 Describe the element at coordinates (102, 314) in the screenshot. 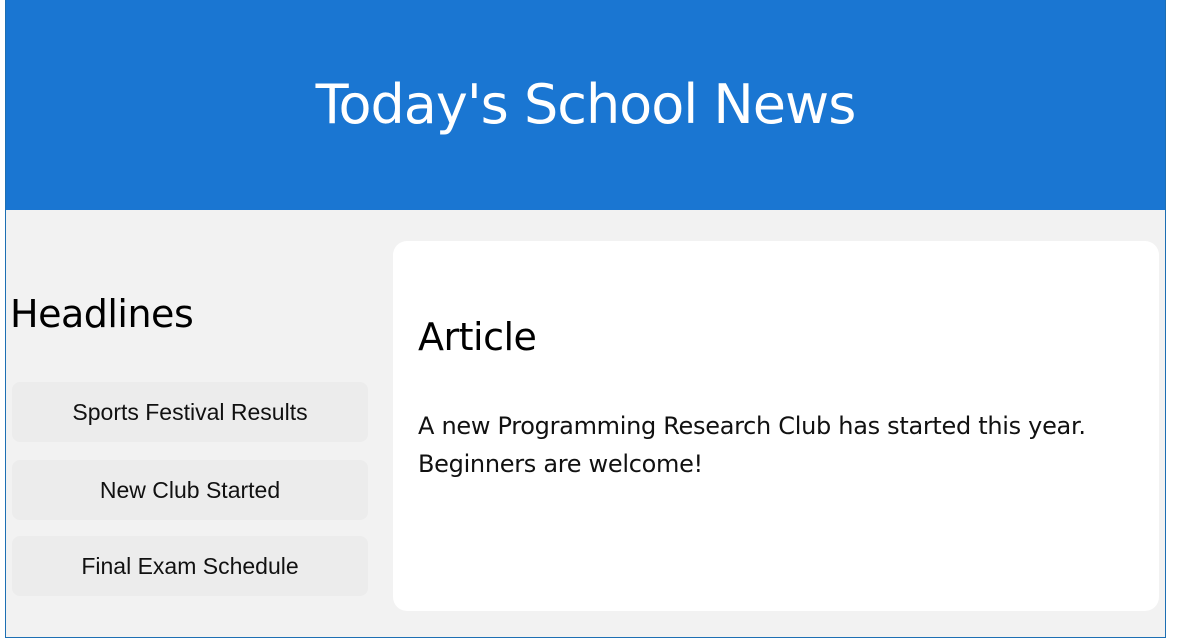

I see `sidebar-heading: Headlines` at that location.